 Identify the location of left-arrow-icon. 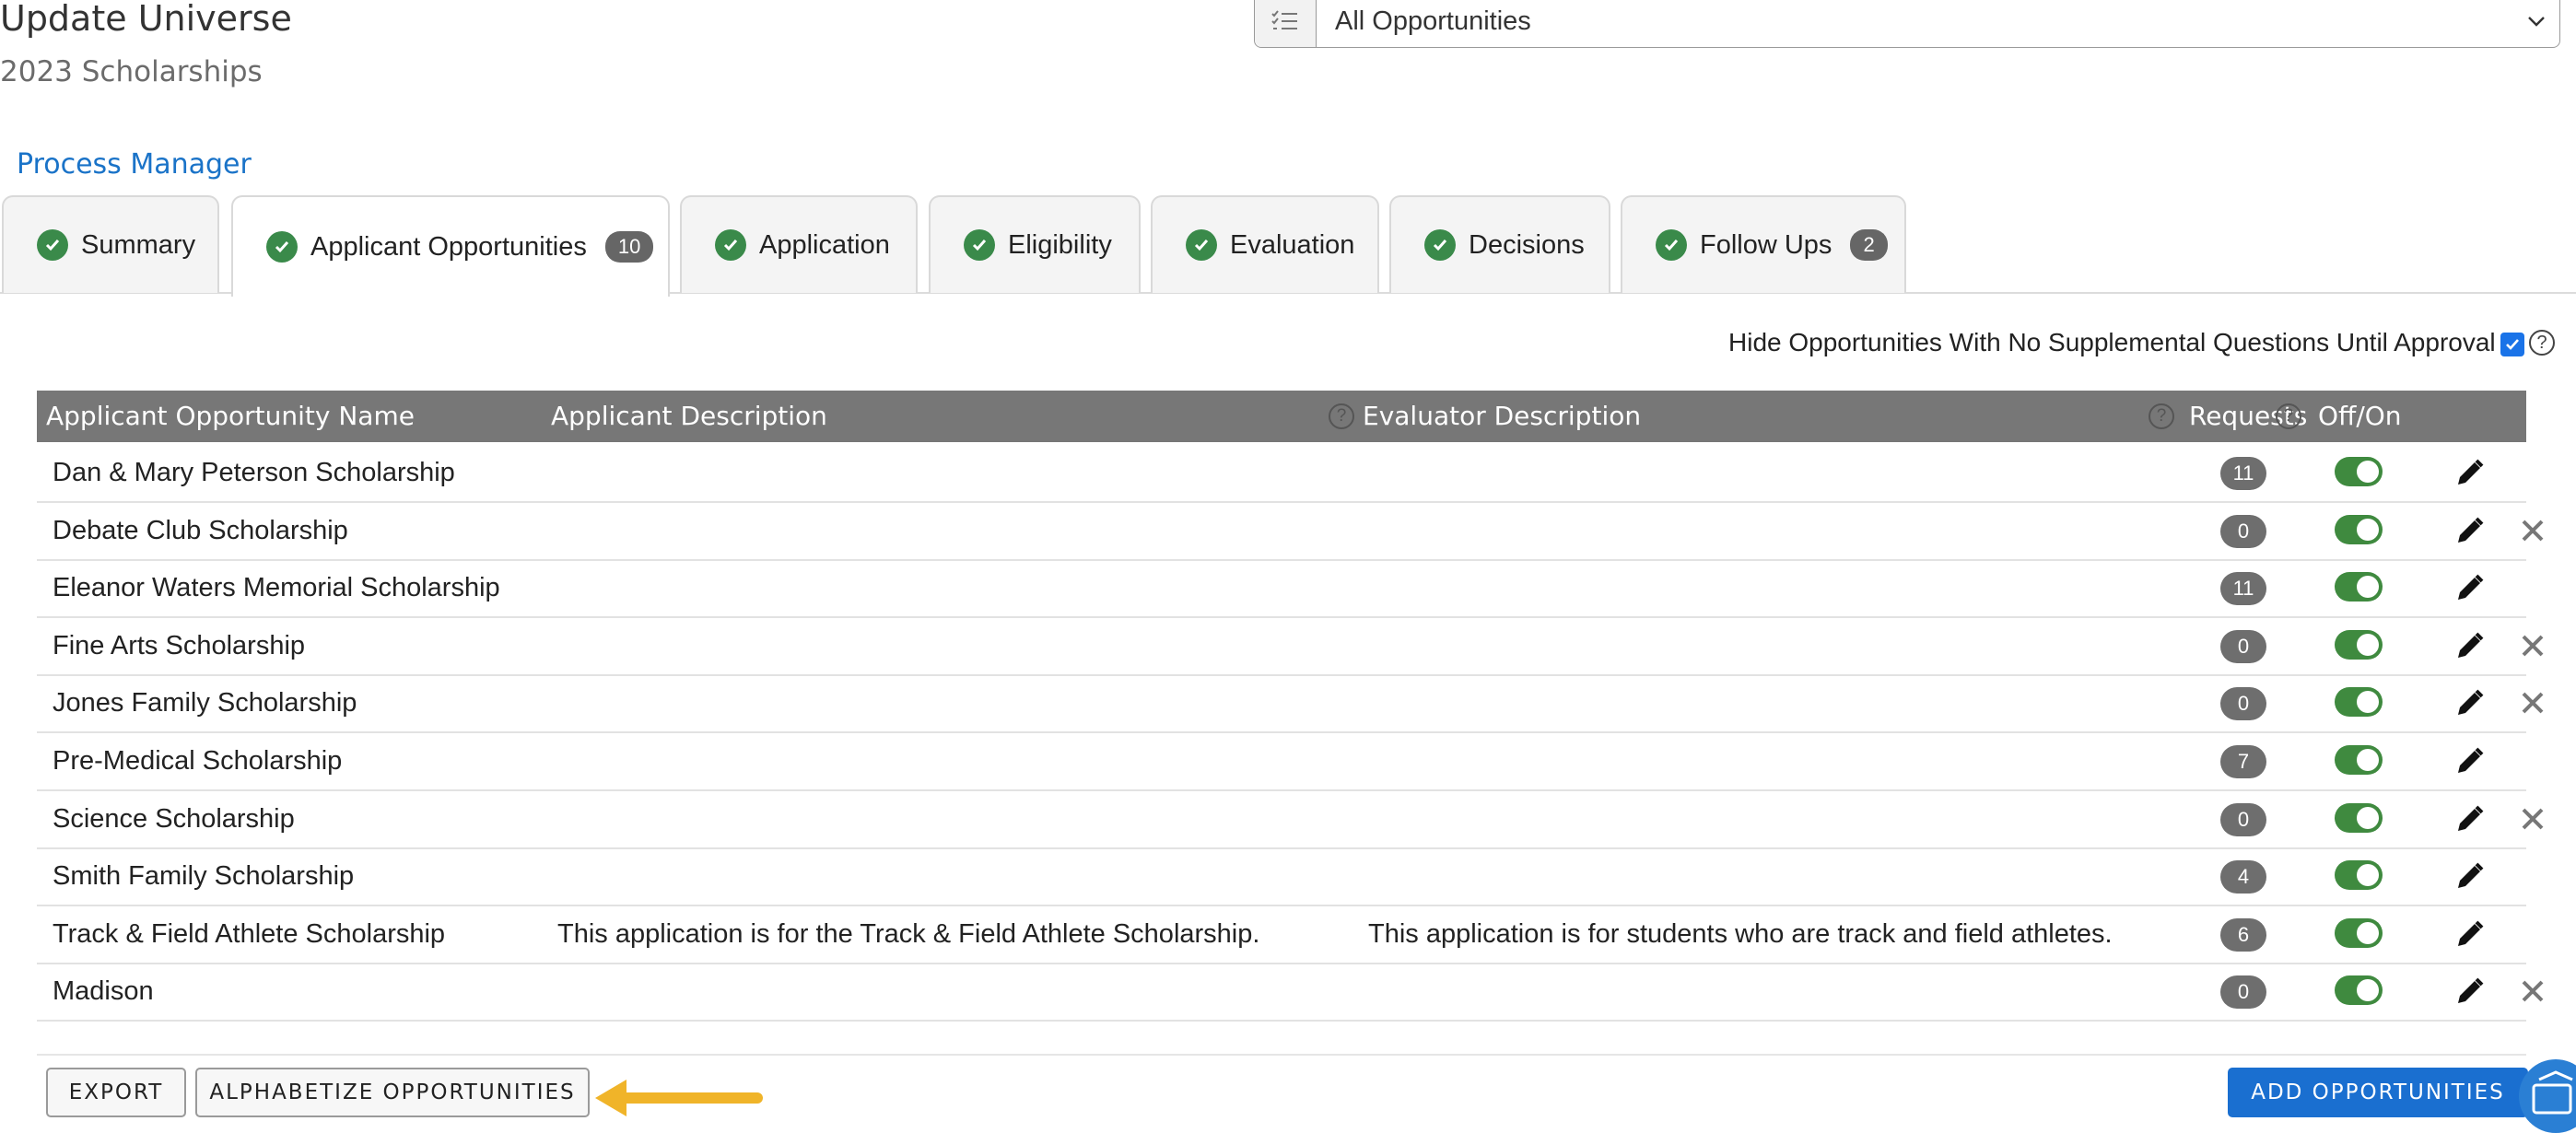
(679, 1100).